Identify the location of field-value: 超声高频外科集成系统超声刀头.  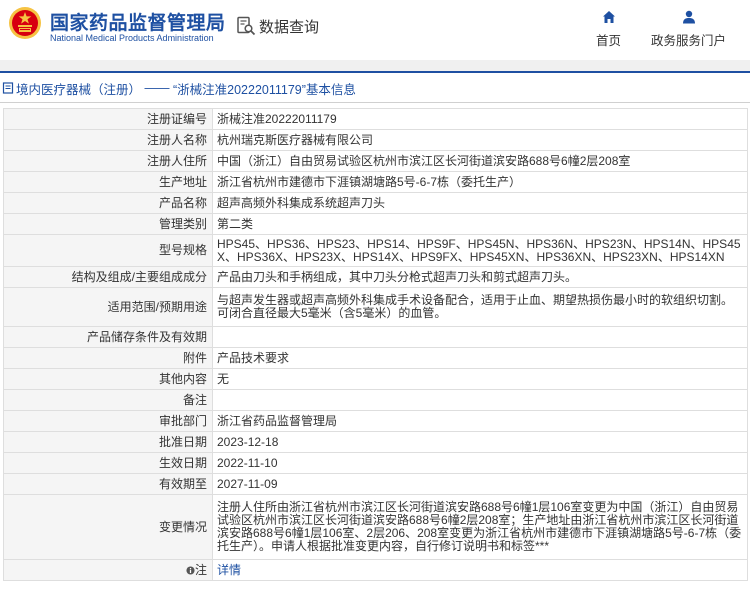
(480, 203).